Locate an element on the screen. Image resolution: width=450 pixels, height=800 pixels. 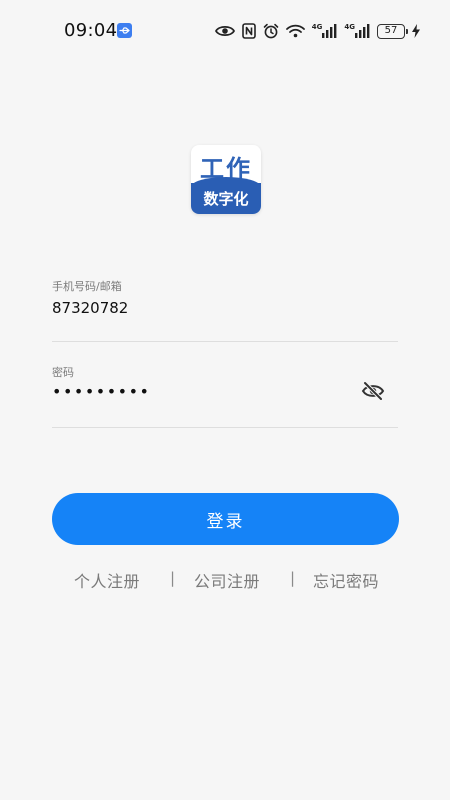
password-input is located at coordinates (202, 391).